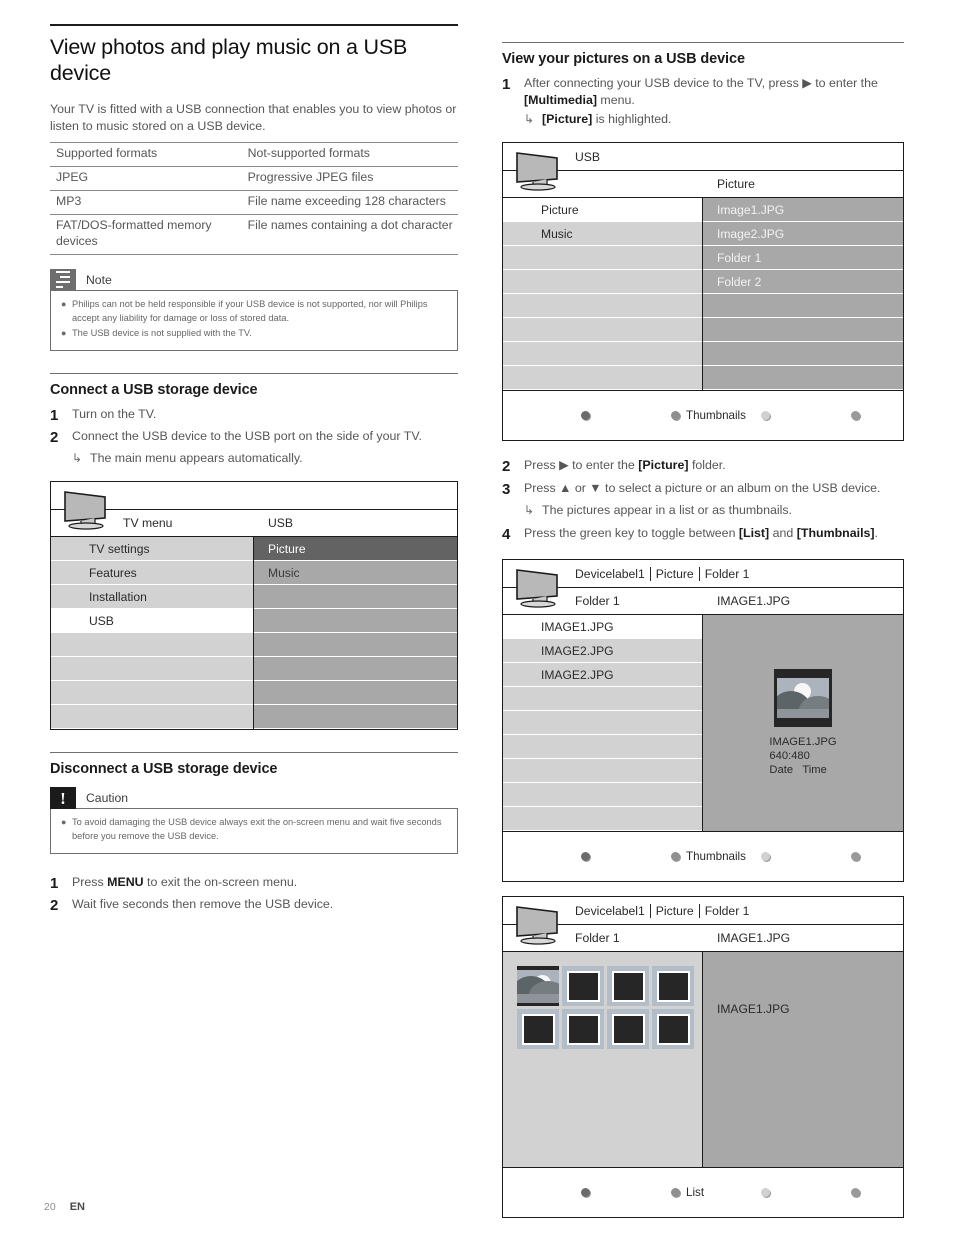  What do you see at coordinates (254, 884) in the screenshot?
I see `list-item: 1 Press MENU to exit the on-screen menu.` at bounding box center [254, 884].